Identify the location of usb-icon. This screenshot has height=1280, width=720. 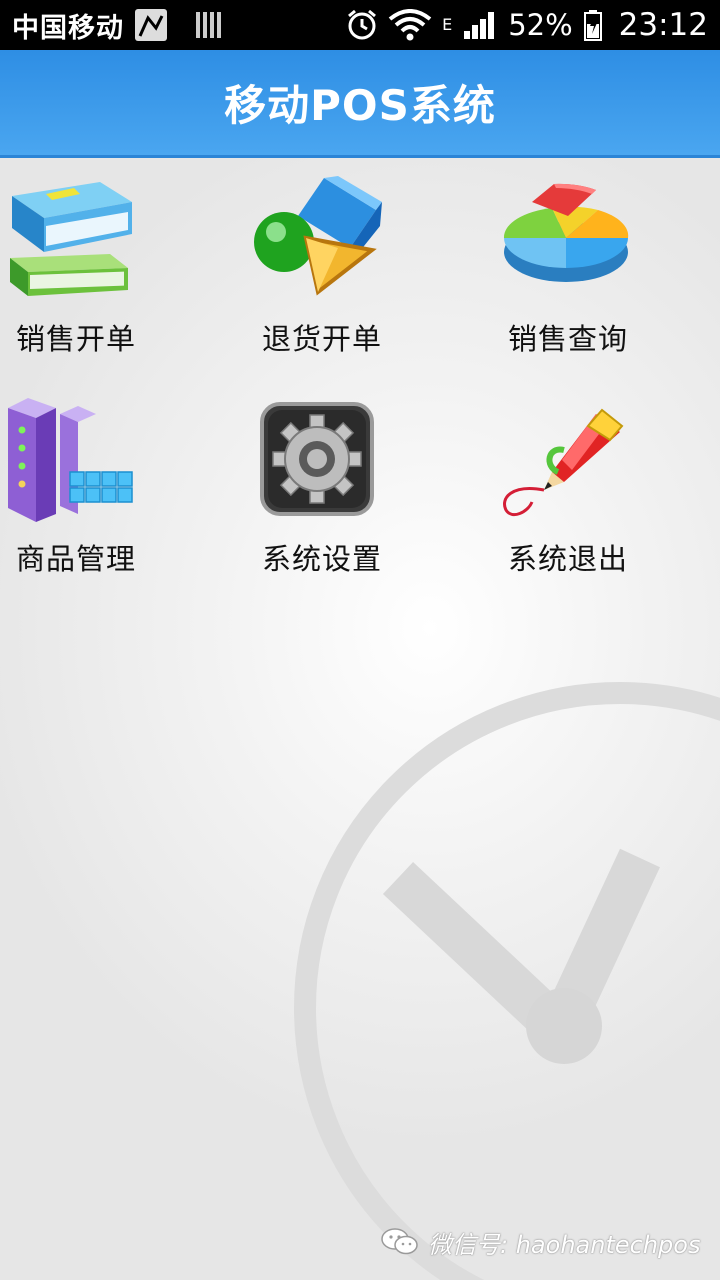
(208, 25).